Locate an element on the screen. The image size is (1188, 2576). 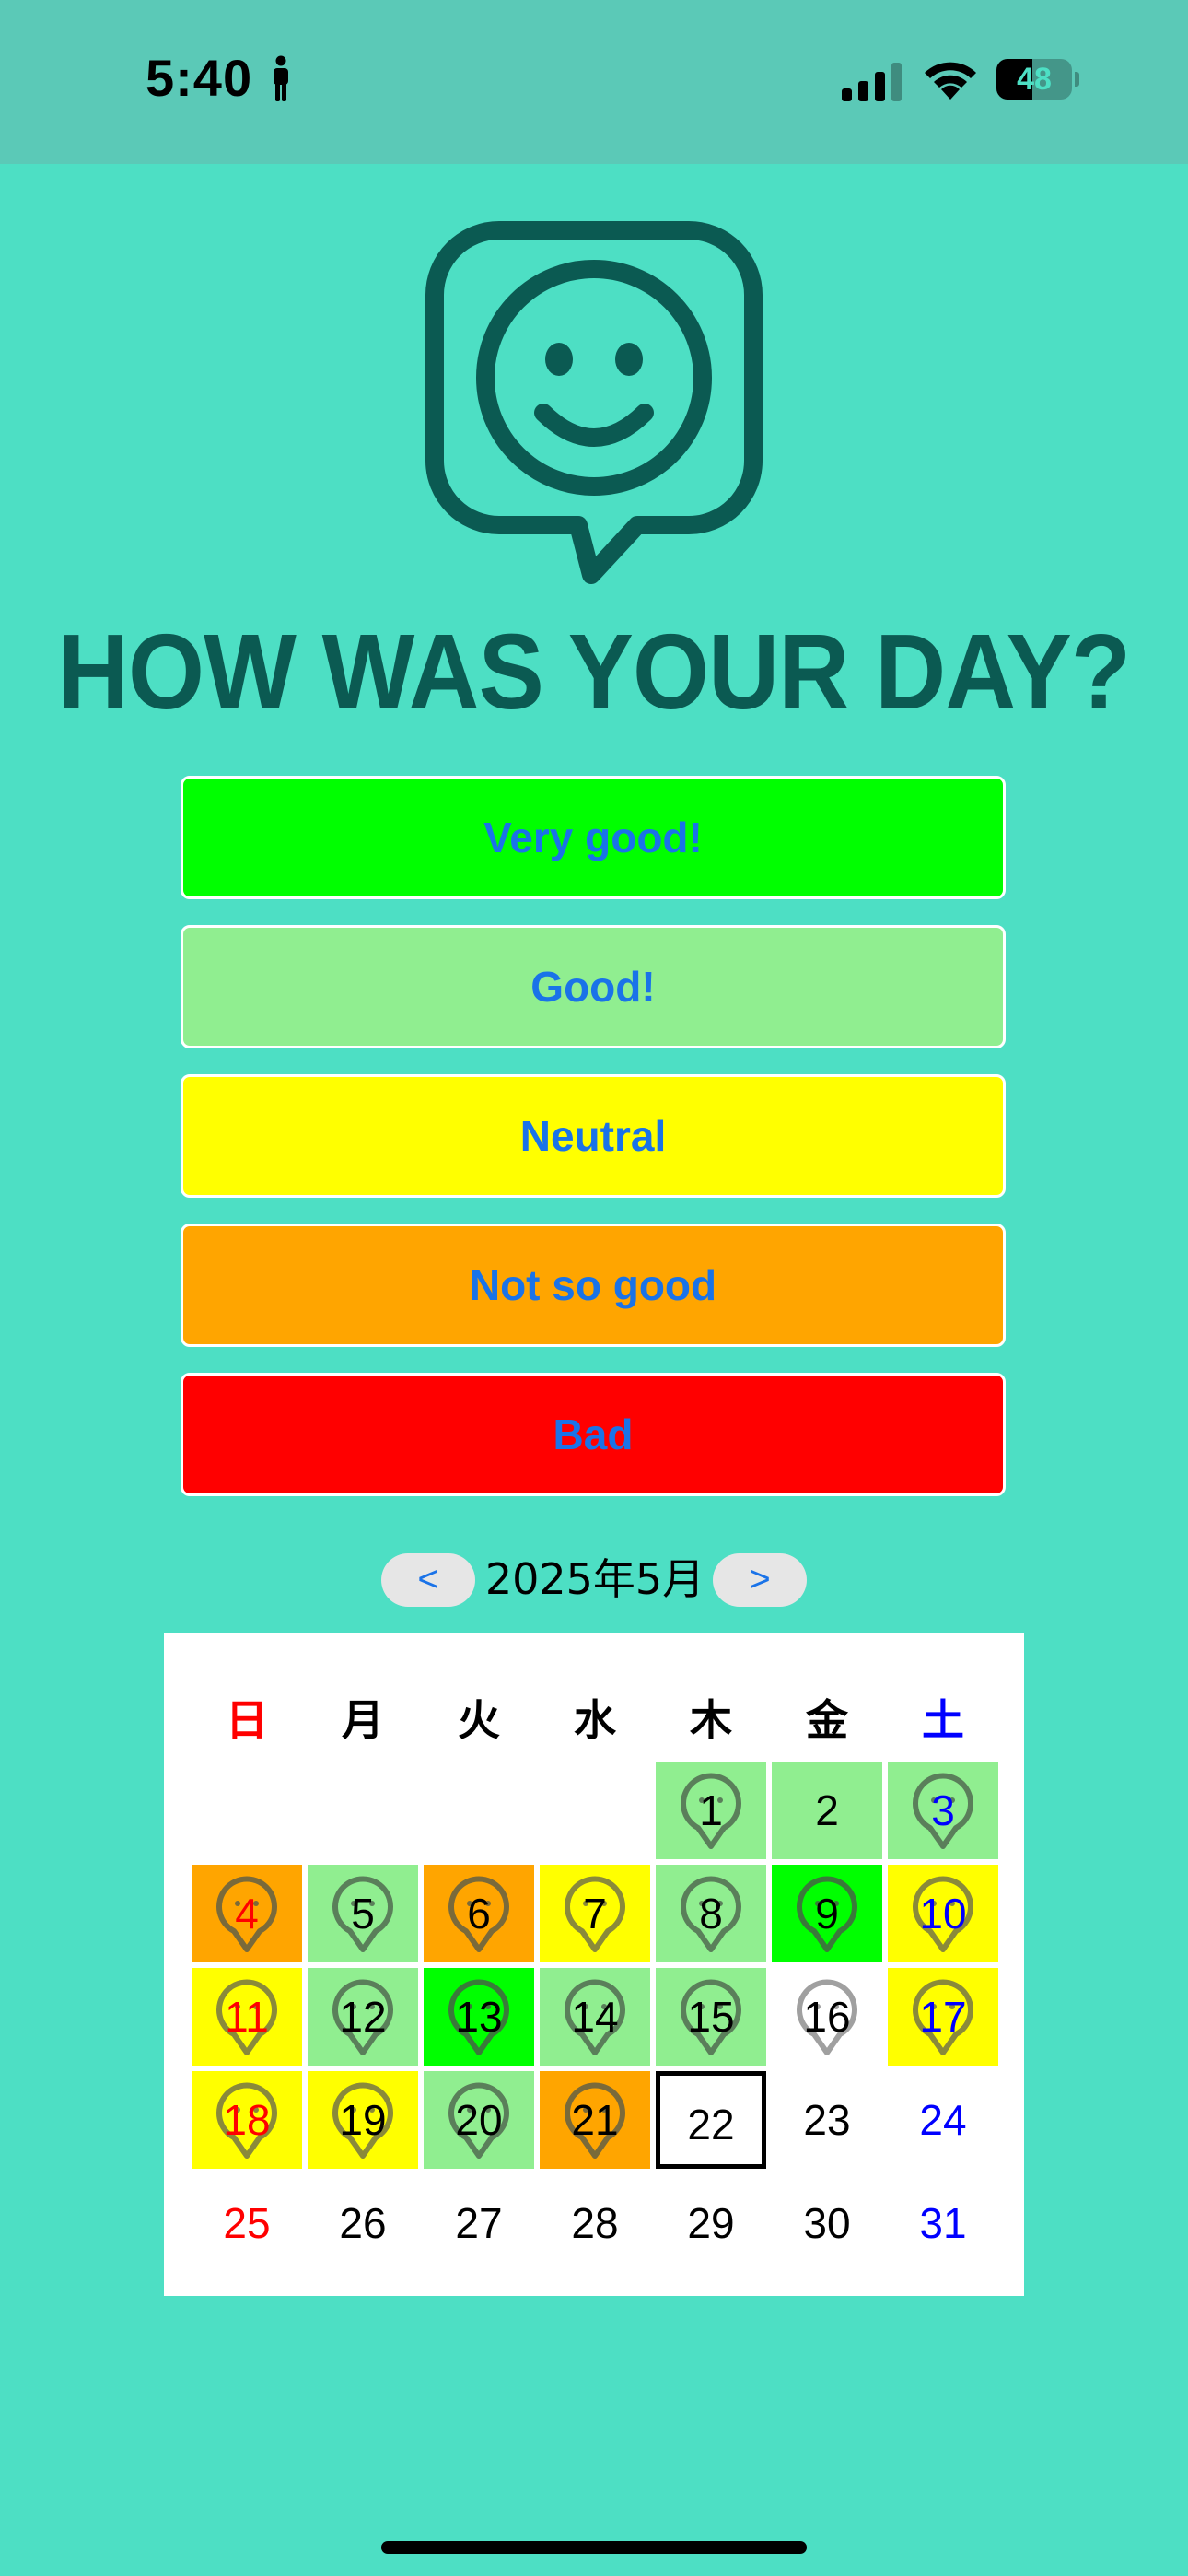
calendar-day-number: 31 is located at coordinates (943, 2223).